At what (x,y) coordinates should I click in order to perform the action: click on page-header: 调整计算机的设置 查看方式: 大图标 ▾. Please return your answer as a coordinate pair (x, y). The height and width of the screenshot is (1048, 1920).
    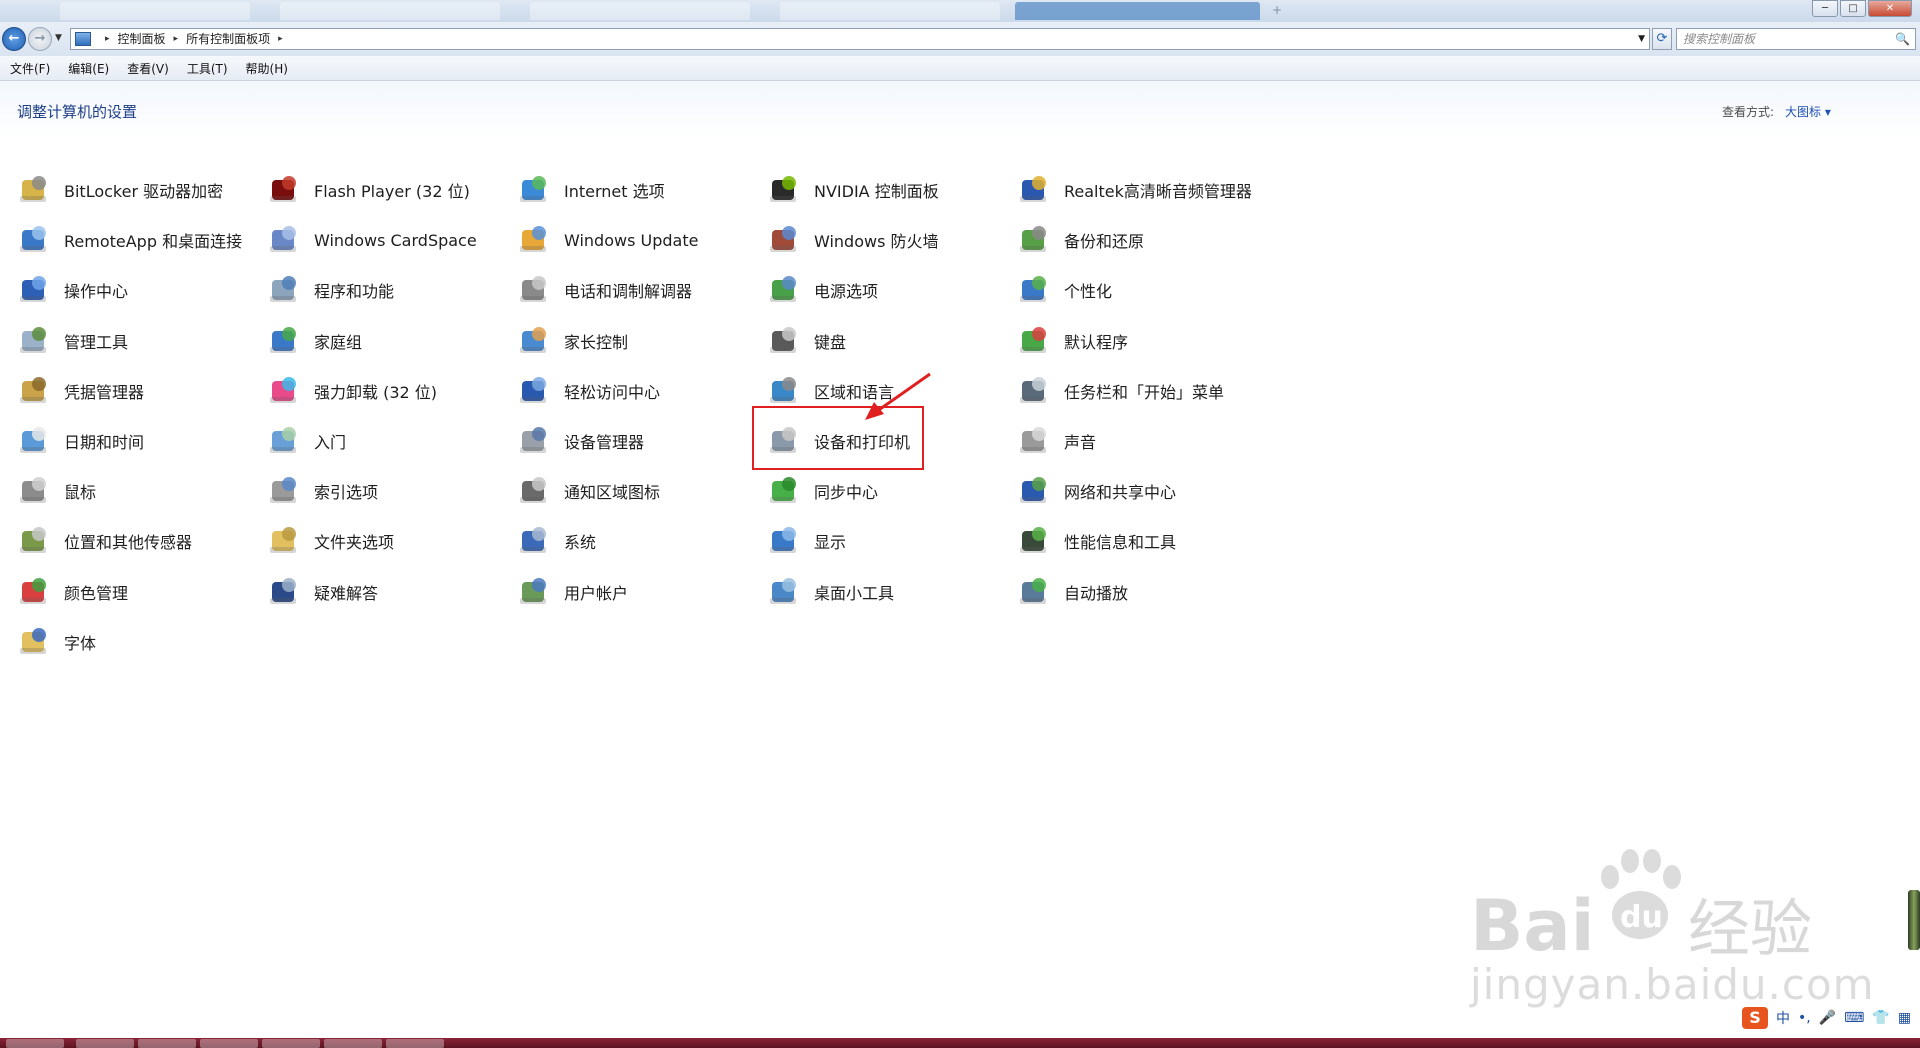
    Looking at the image, I should click on (960, 111).